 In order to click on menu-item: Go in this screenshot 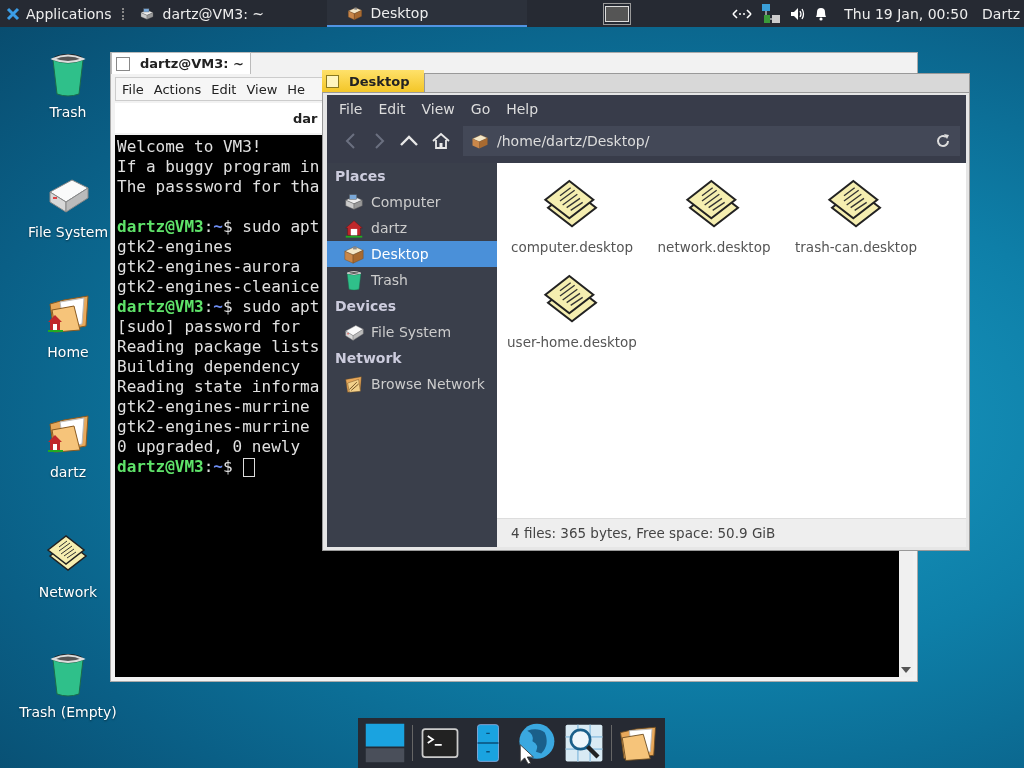, I will do `click(480, 109)`.